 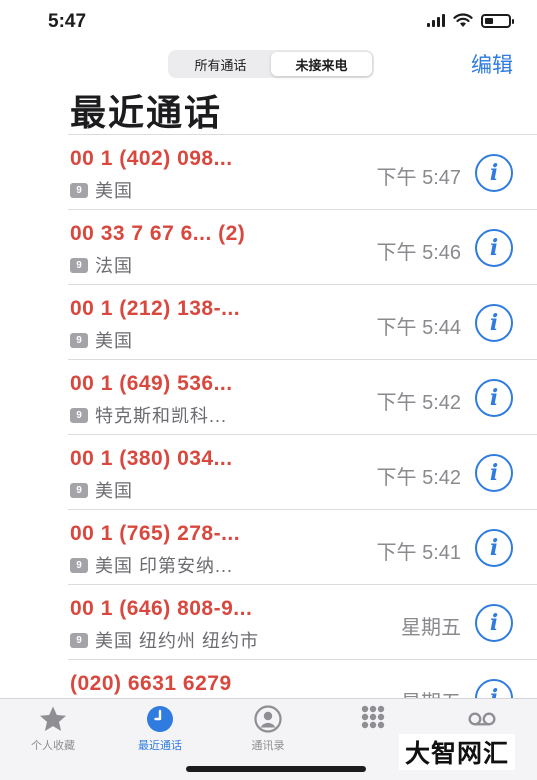 I want to click on segment-missed-calls: 未接来电, so click(x=321, y=64).